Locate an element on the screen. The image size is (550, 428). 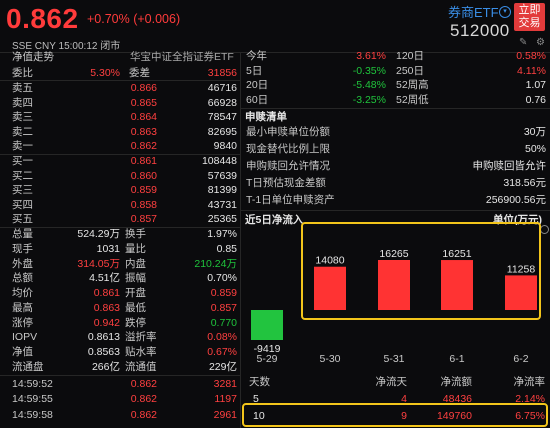
subscription-label: 申购赎回允许情况 is located at coordinates (288, 166).